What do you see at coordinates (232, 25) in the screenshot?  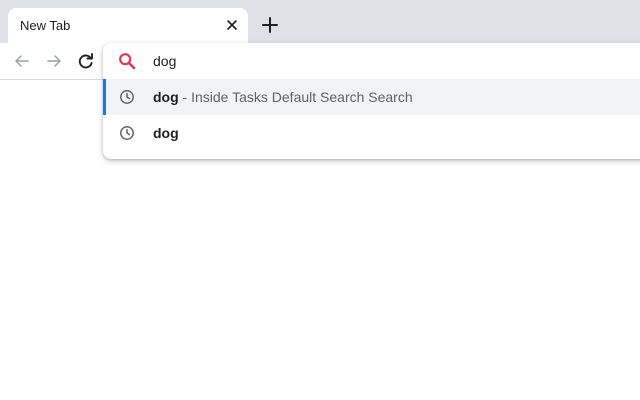 I see `close-icon` at bounding box center [232, 25].